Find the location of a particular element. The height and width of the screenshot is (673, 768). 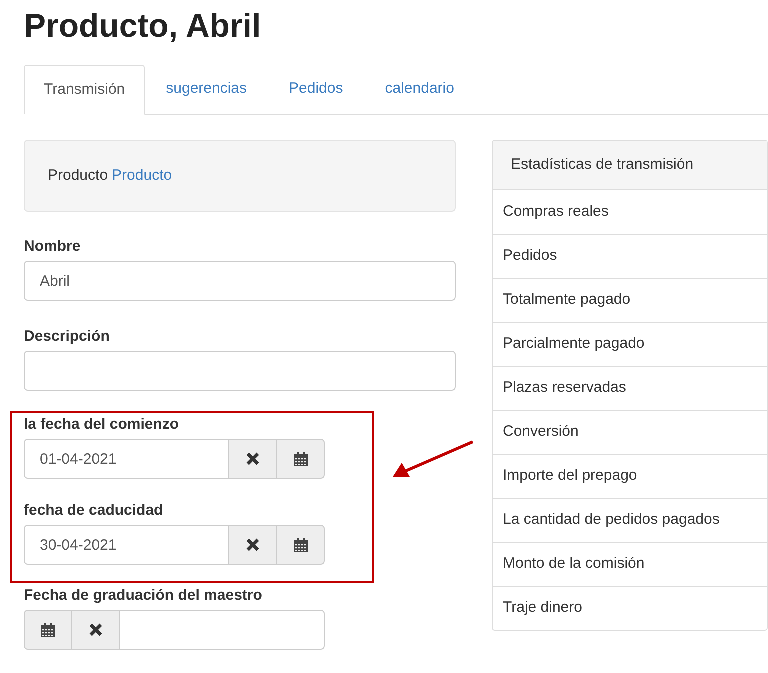

input-field: 01-04-2021 is located at coordinates (126, 459).